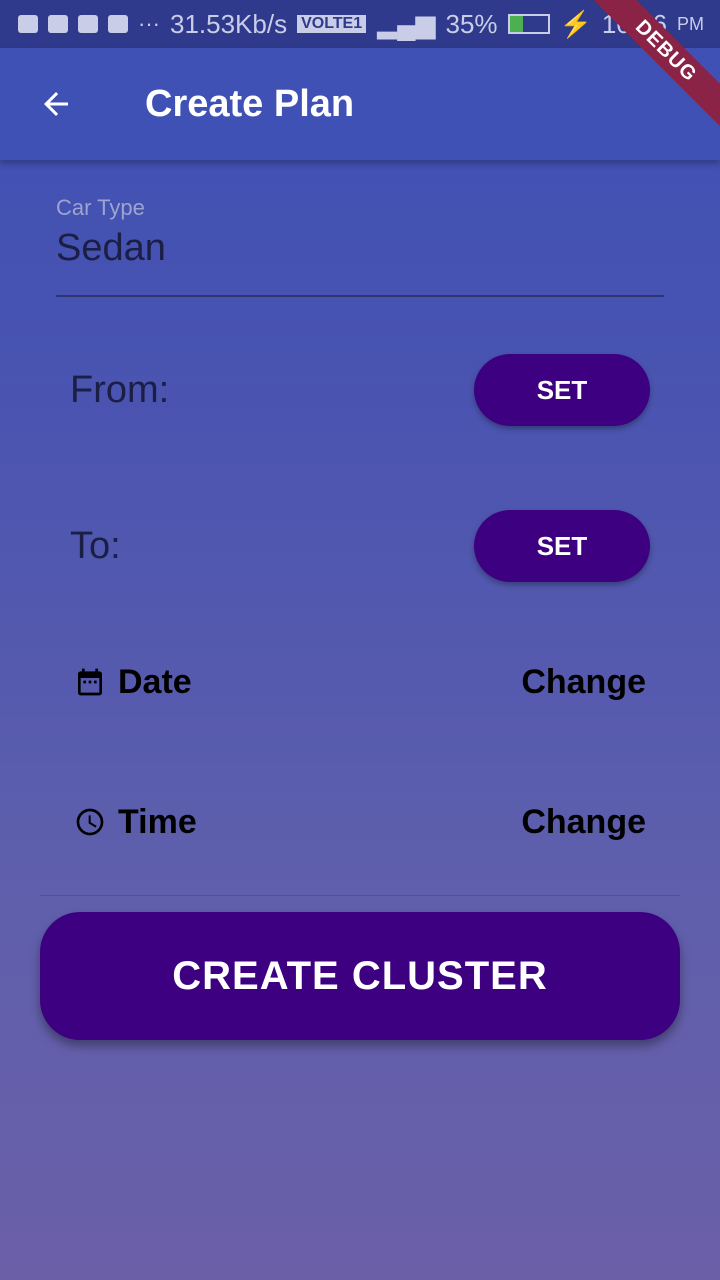 The image size is (720, 1280). What do you see at coordinates (562, 390) in the screenshot?
I see `set-from-button: SET` at bounding box center [562, 390].